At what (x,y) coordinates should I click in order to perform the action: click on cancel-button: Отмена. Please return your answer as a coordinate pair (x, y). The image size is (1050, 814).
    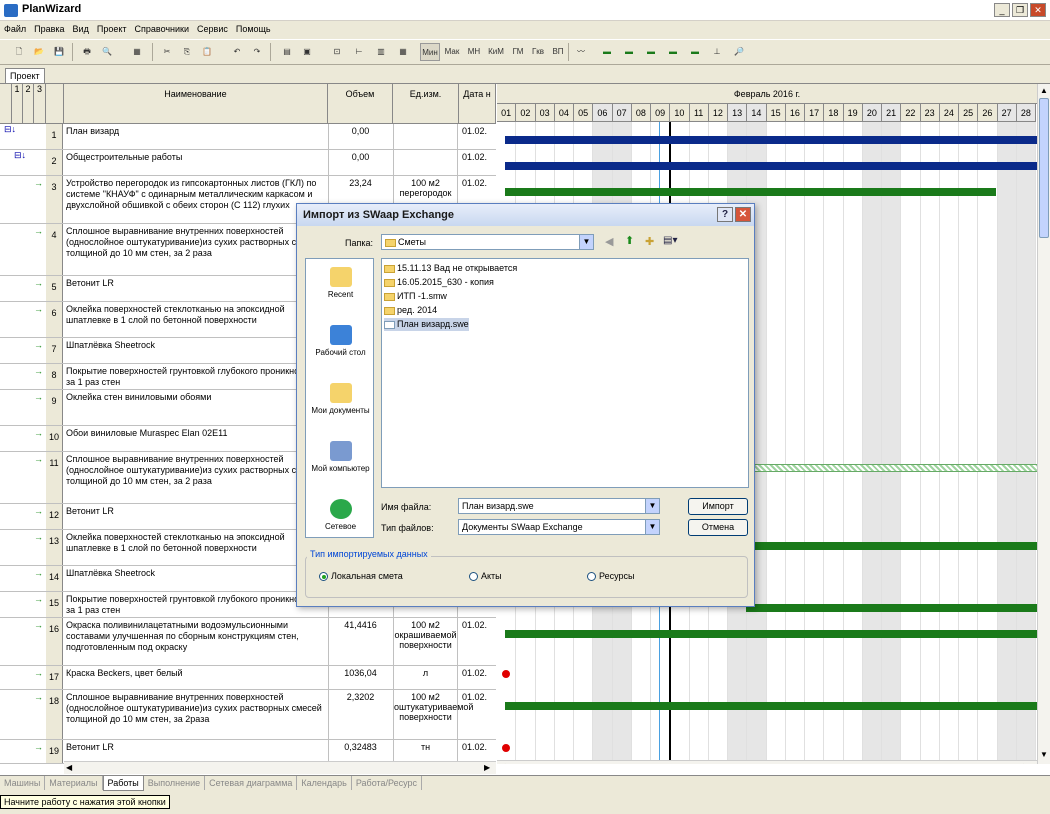
    Looking at the image, I should click on (718, 527).